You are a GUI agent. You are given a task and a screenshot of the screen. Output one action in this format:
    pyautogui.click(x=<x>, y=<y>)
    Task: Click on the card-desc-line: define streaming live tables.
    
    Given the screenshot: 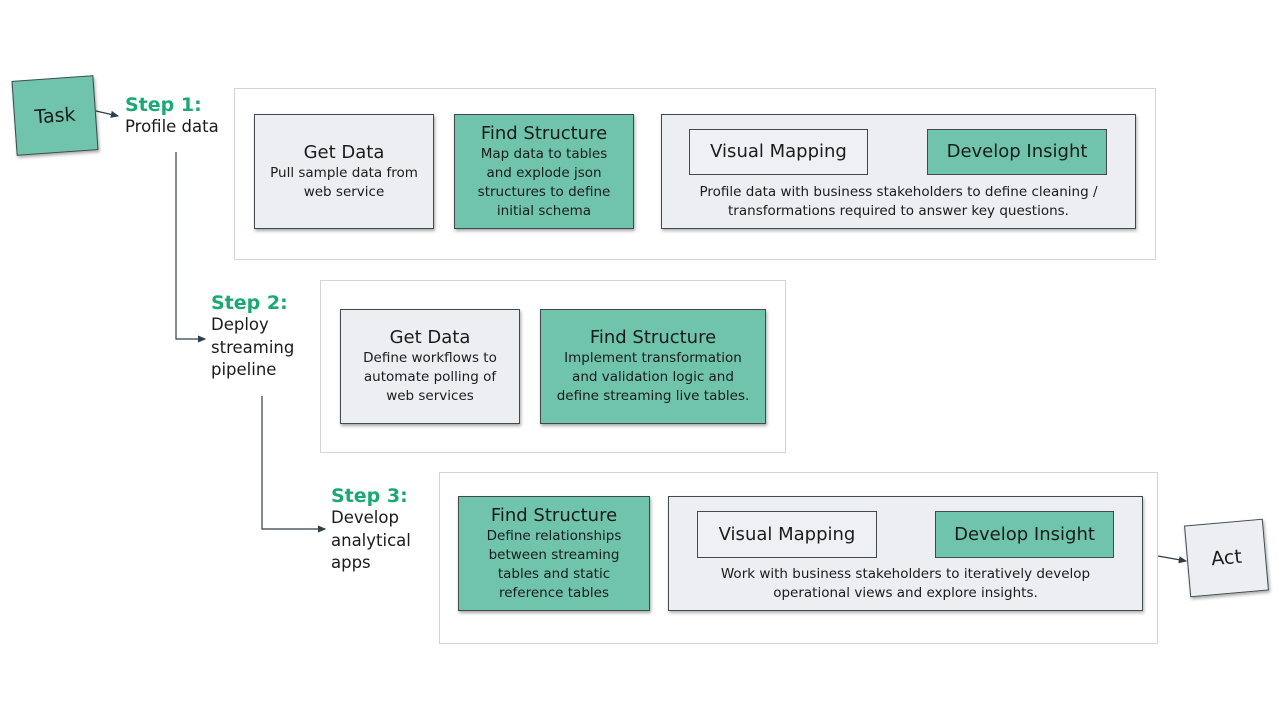 What is the action you would take?
    pyautogui.click(x=653, y=396)
    